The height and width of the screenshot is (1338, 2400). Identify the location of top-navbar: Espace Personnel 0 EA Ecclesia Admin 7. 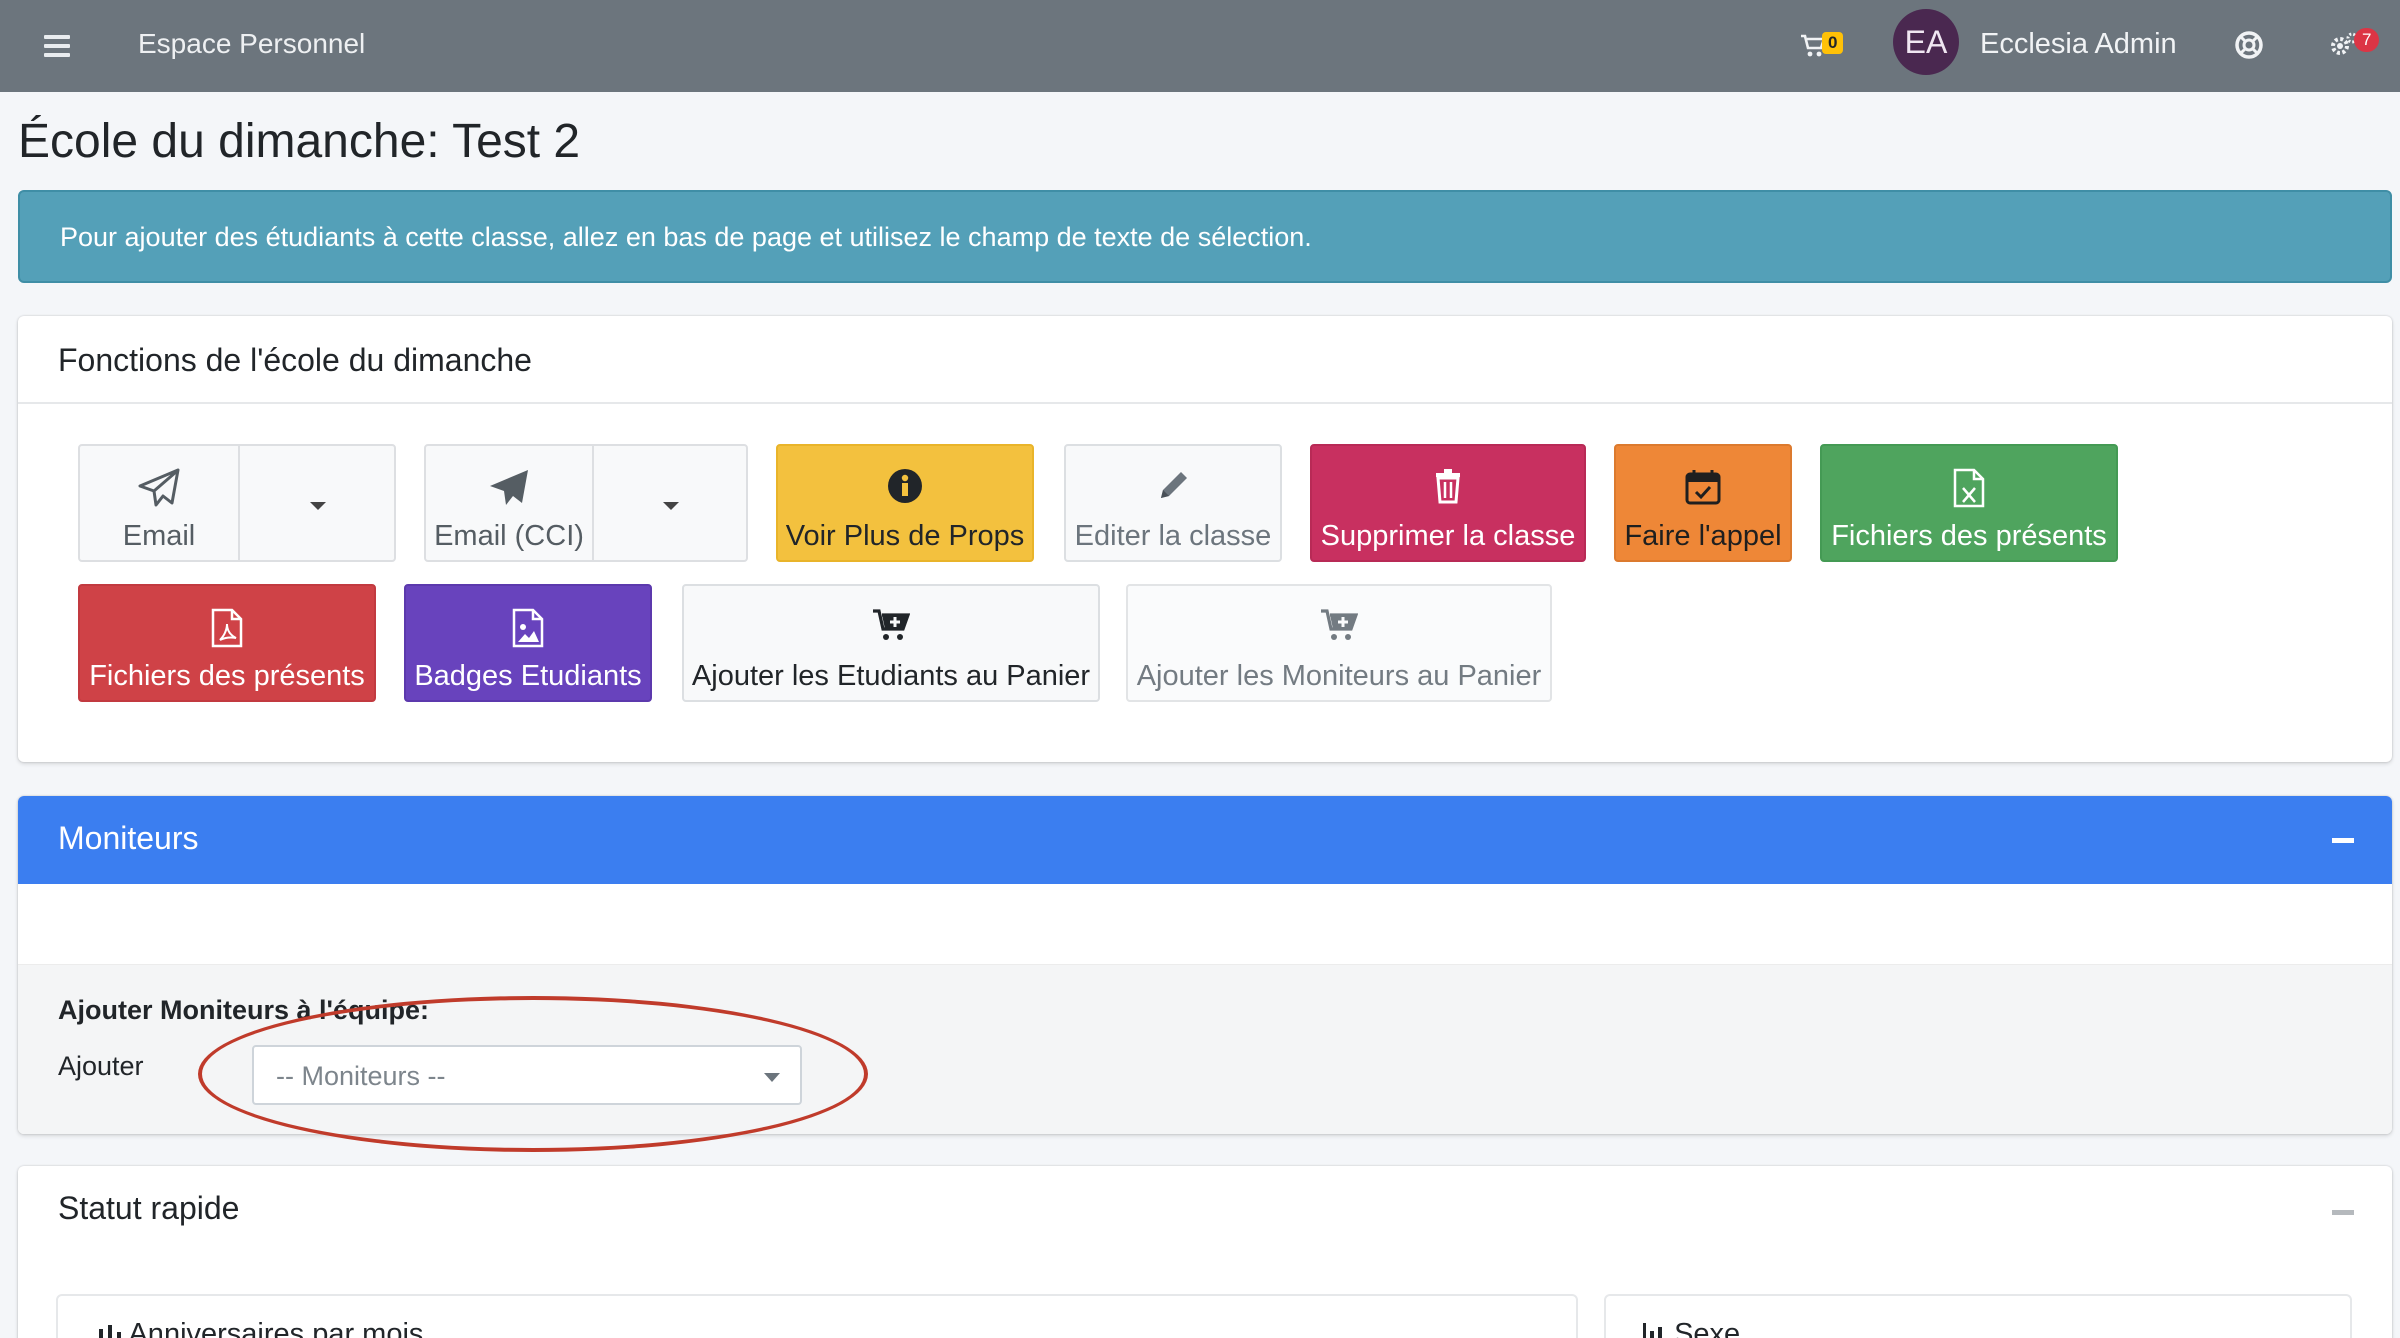
(1200, 46).